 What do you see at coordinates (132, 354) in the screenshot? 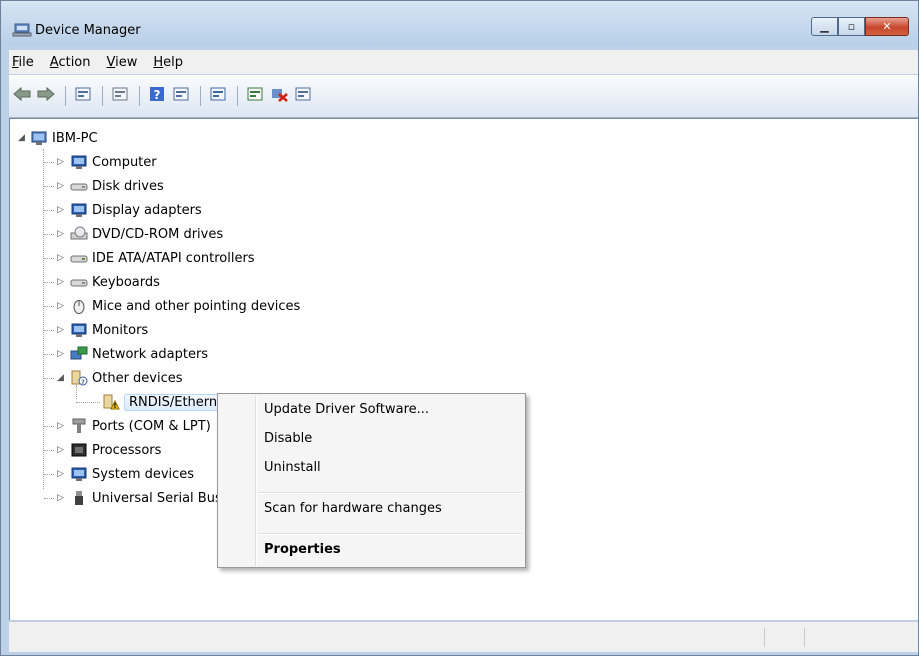
I see `tree-category-item: ▷ Network adapters` at bounding box center [132, 354].